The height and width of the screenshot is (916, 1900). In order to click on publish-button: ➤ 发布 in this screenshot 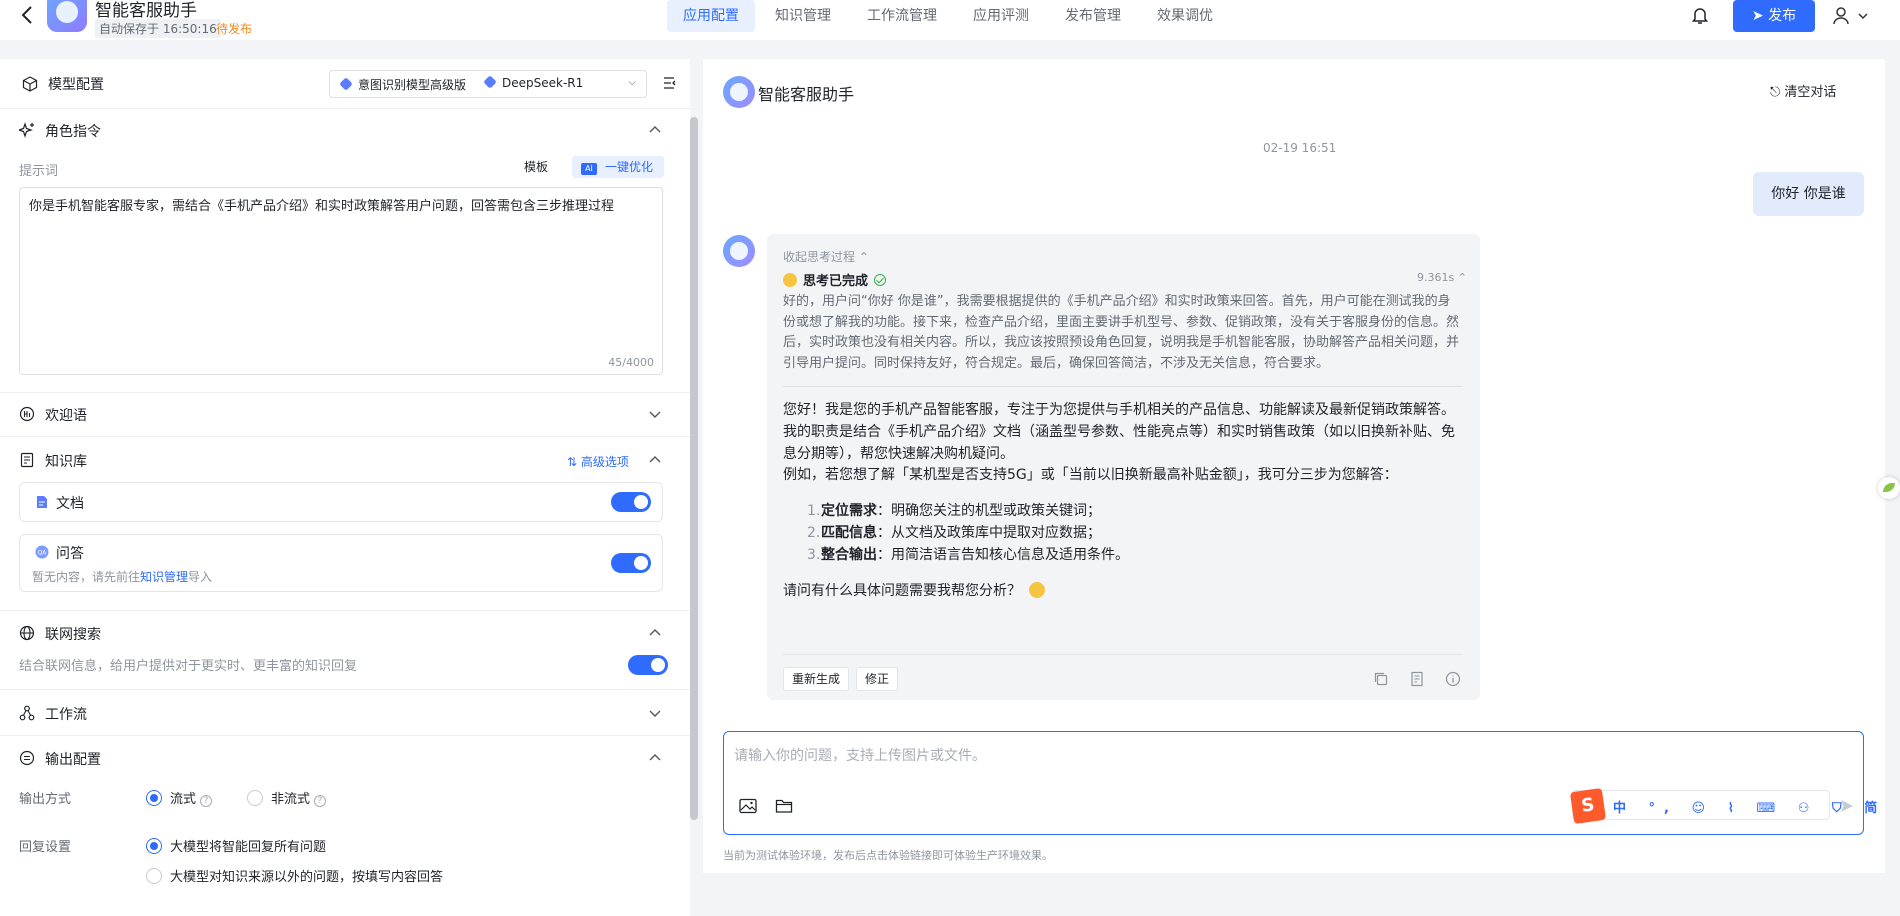, I will do `click(1774, 16)`.